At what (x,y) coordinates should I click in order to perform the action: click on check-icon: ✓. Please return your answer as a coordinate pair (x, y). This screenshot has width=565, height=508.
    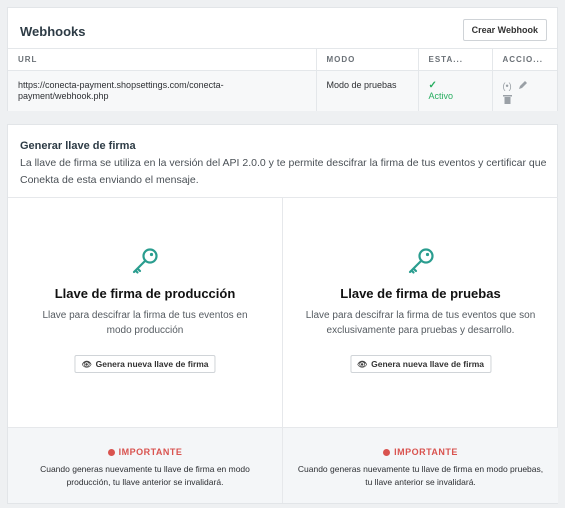
    Looking at the image, I should click on (432, 85).